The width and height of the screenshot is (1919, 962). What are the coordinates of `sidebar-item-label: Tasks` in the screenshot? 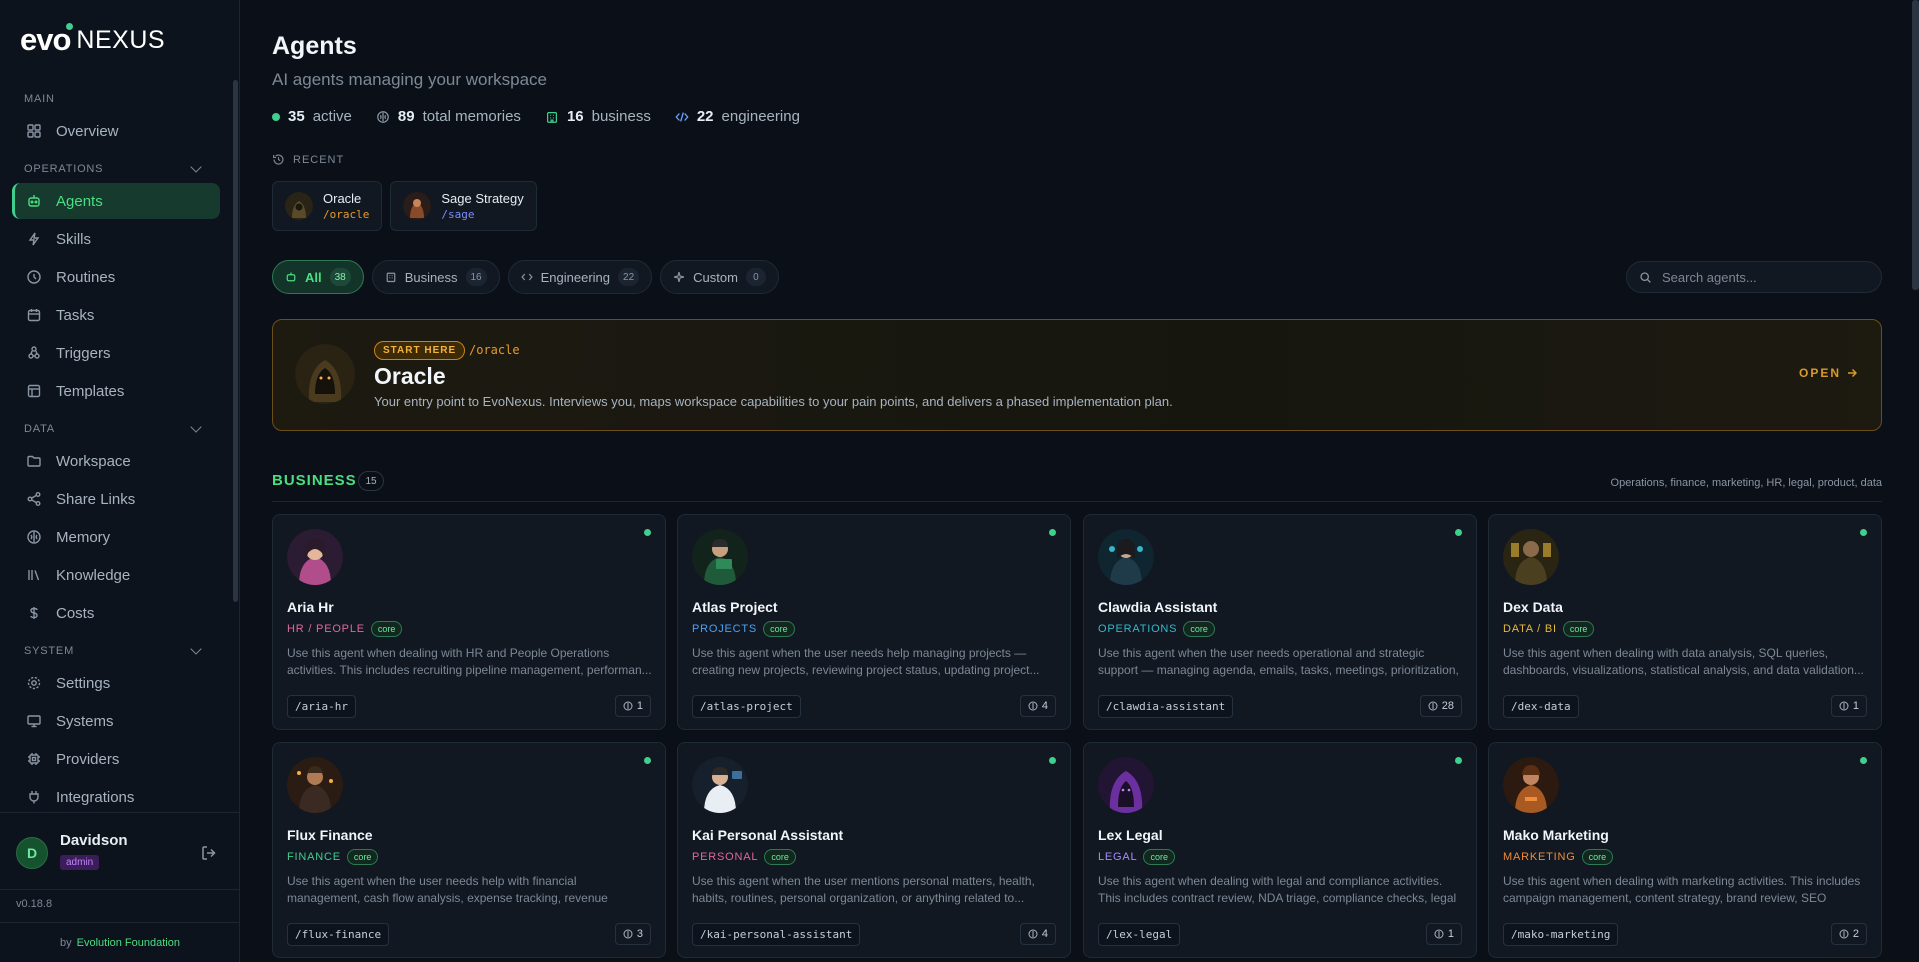 It's located at (75, 315).